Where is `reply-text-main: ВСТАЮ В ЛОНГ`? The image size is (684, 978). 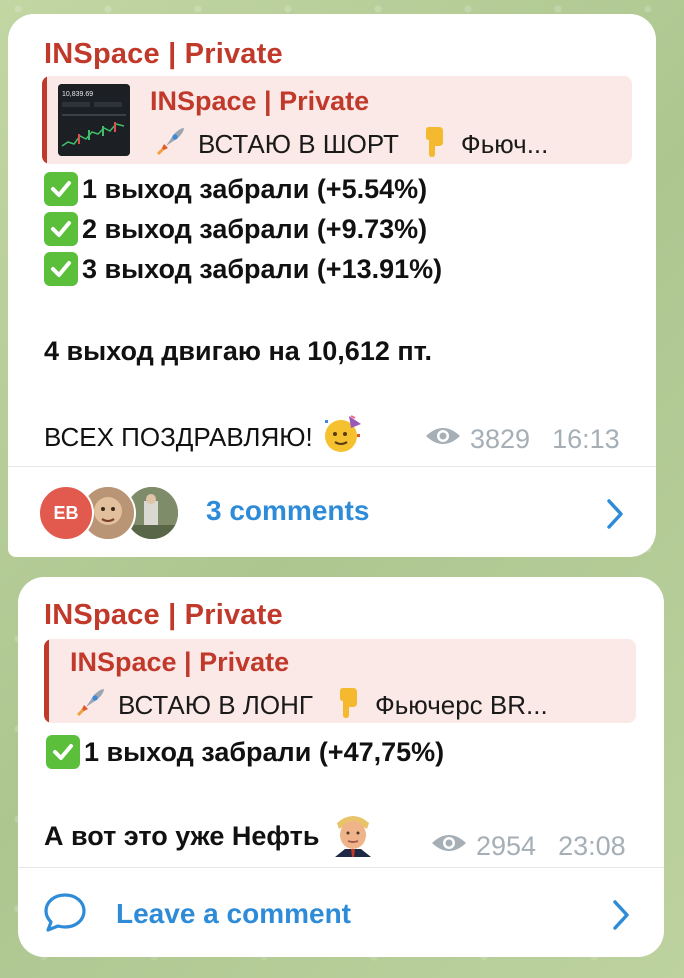 reply-text-main: ВСТАЮ В ЛОНГ is located at coordinates (215, 705).